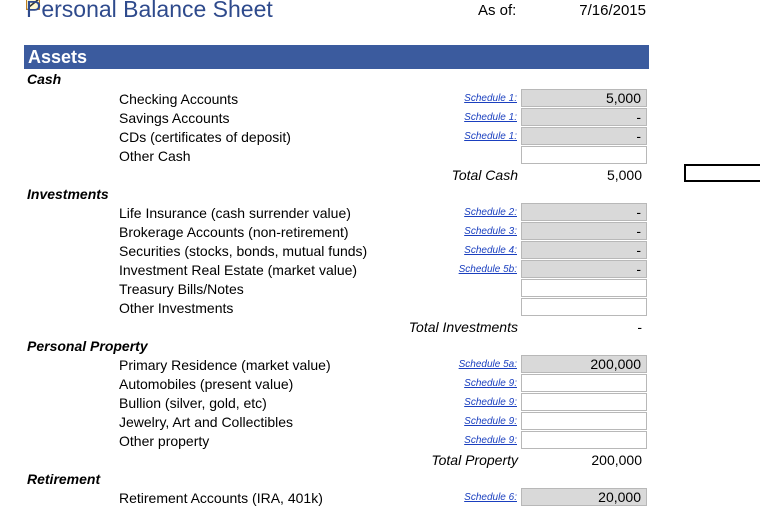 The height and width of the screenshot is (506, 760). Describe the element at coordinates (584, 364) in the screenshot. I see `value-primary-residence: 200,000` at that location.